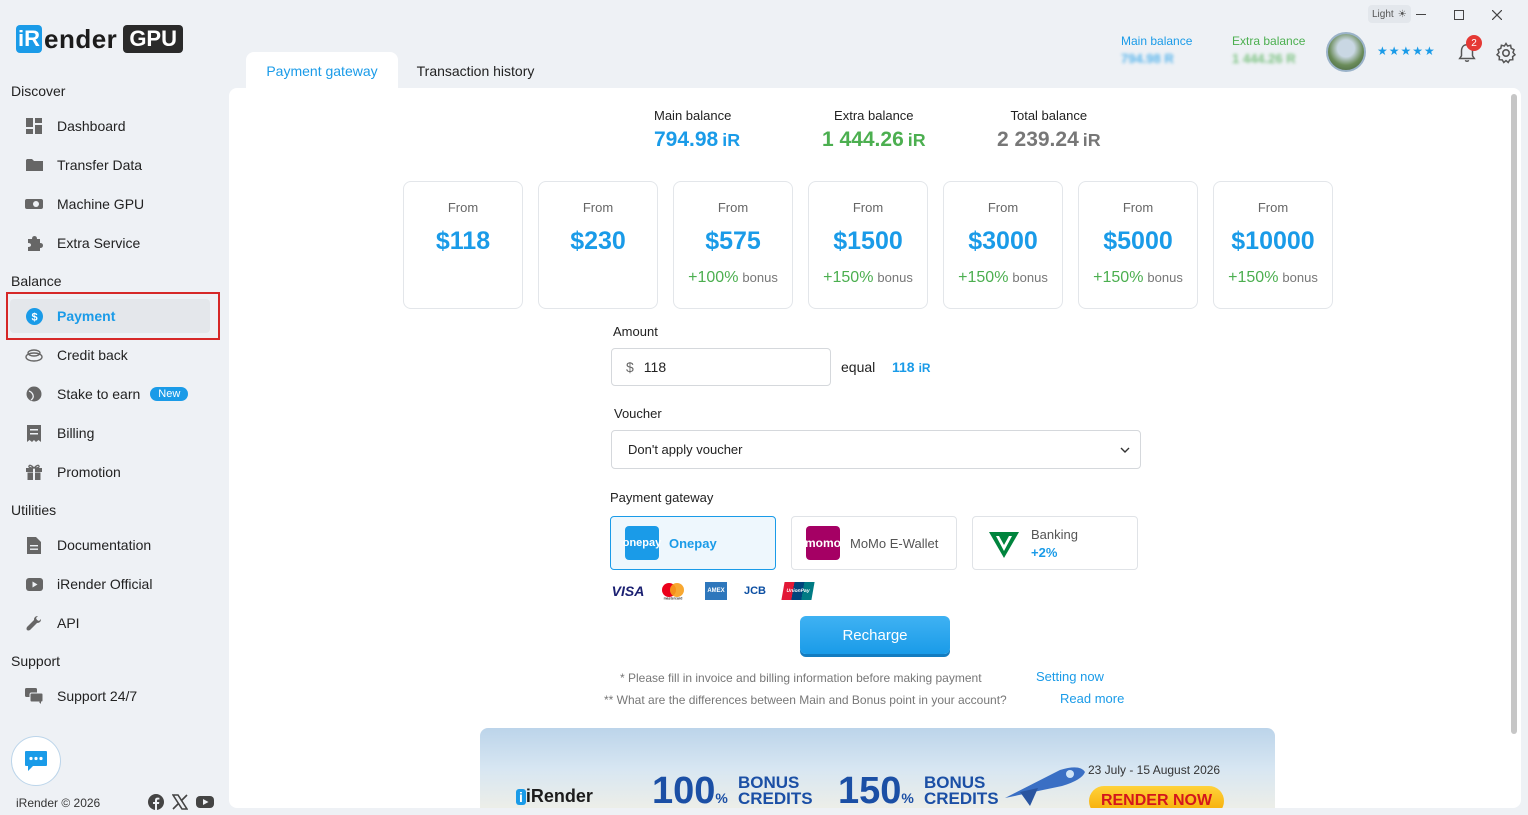 This screenshot has height=815, width=1528. What do you see at coordinates (110, 433) in the screenshot?
I see `sidebar-item-billing: Billing` at bounding box center [110, 433].